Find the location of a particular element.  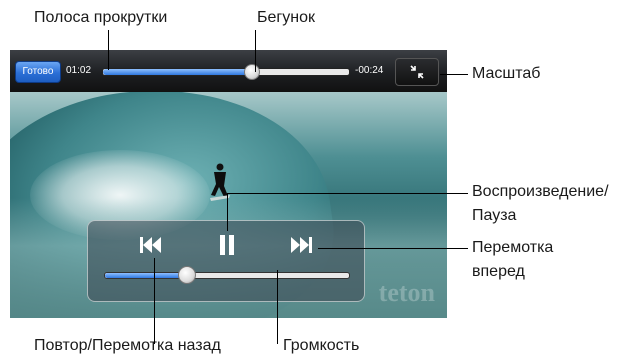

leader-volume is located at coordinates (277, 307).